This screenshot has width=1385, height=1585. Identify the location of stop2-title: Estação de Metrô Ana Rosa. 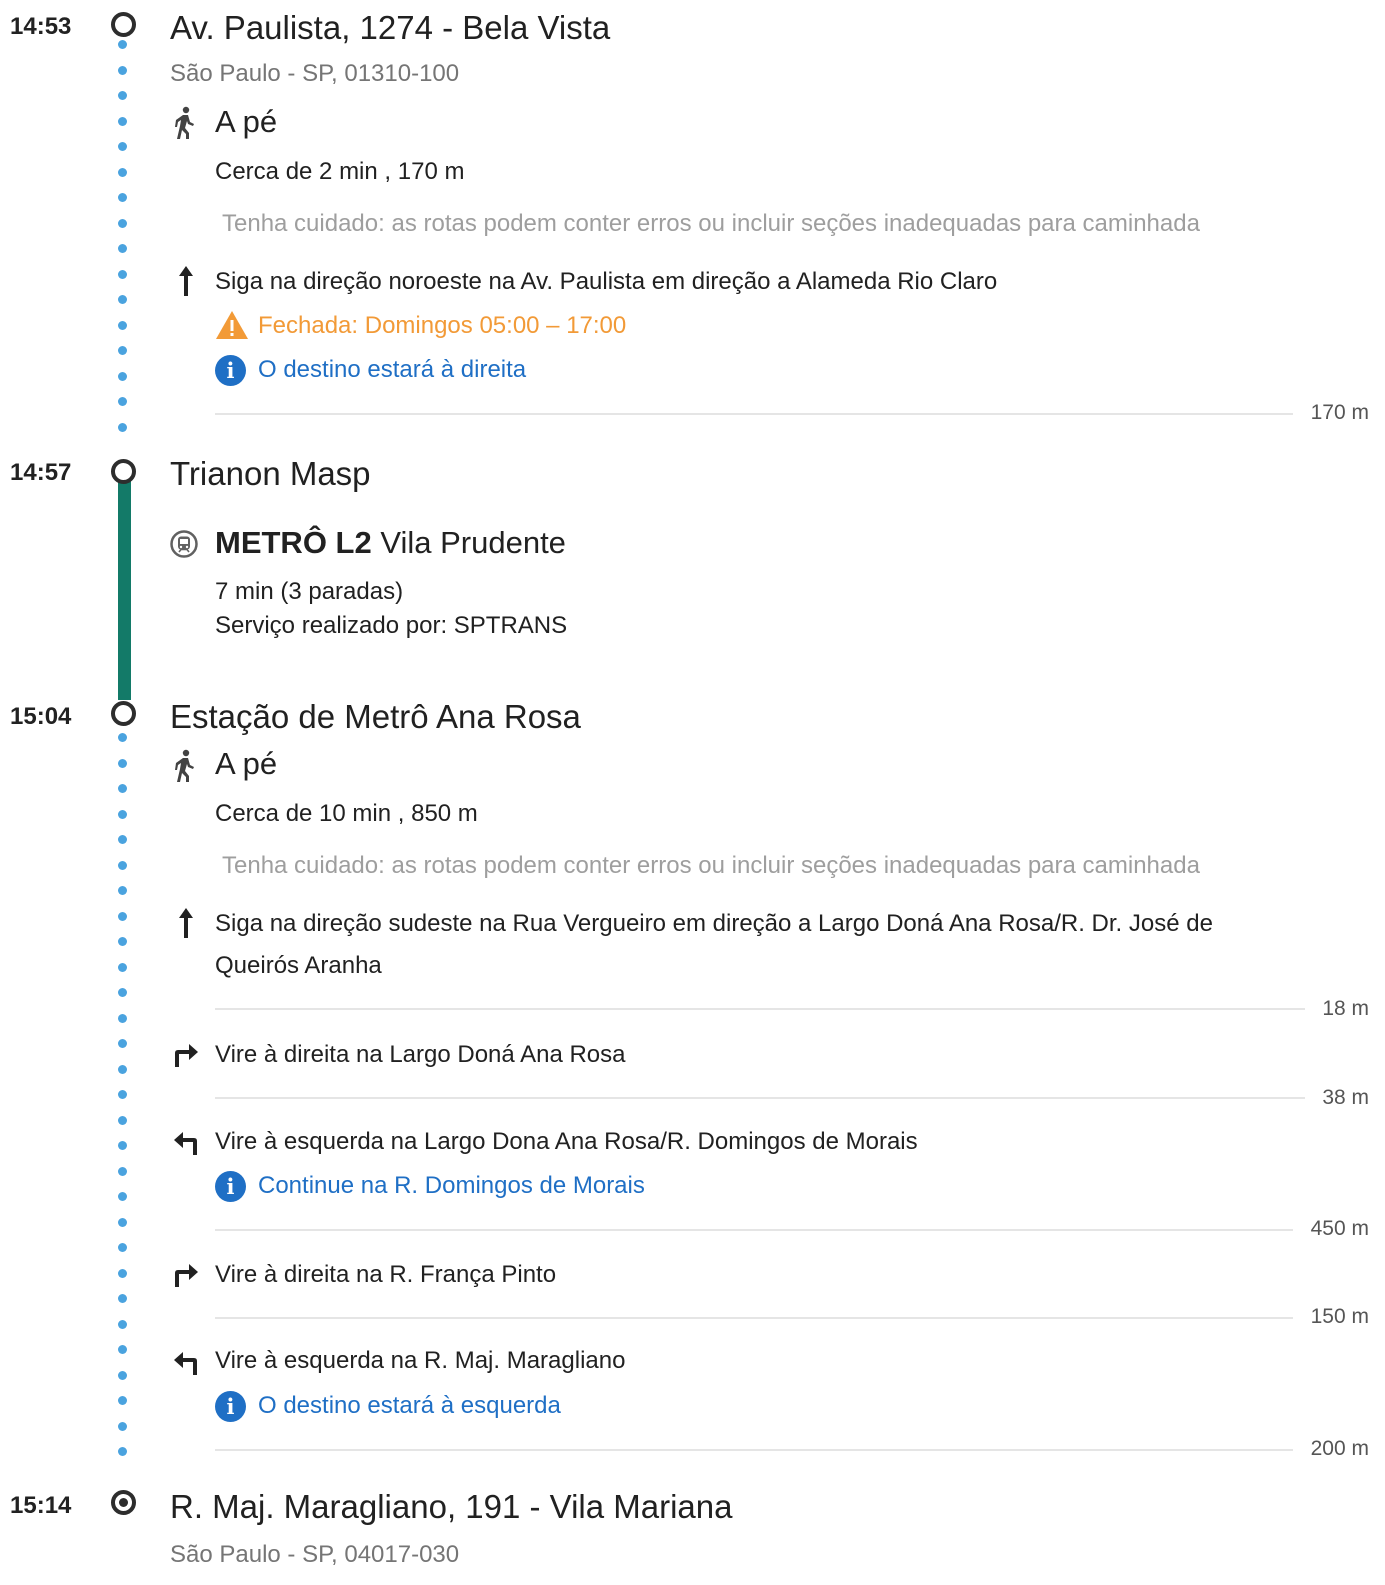
(375, 717).